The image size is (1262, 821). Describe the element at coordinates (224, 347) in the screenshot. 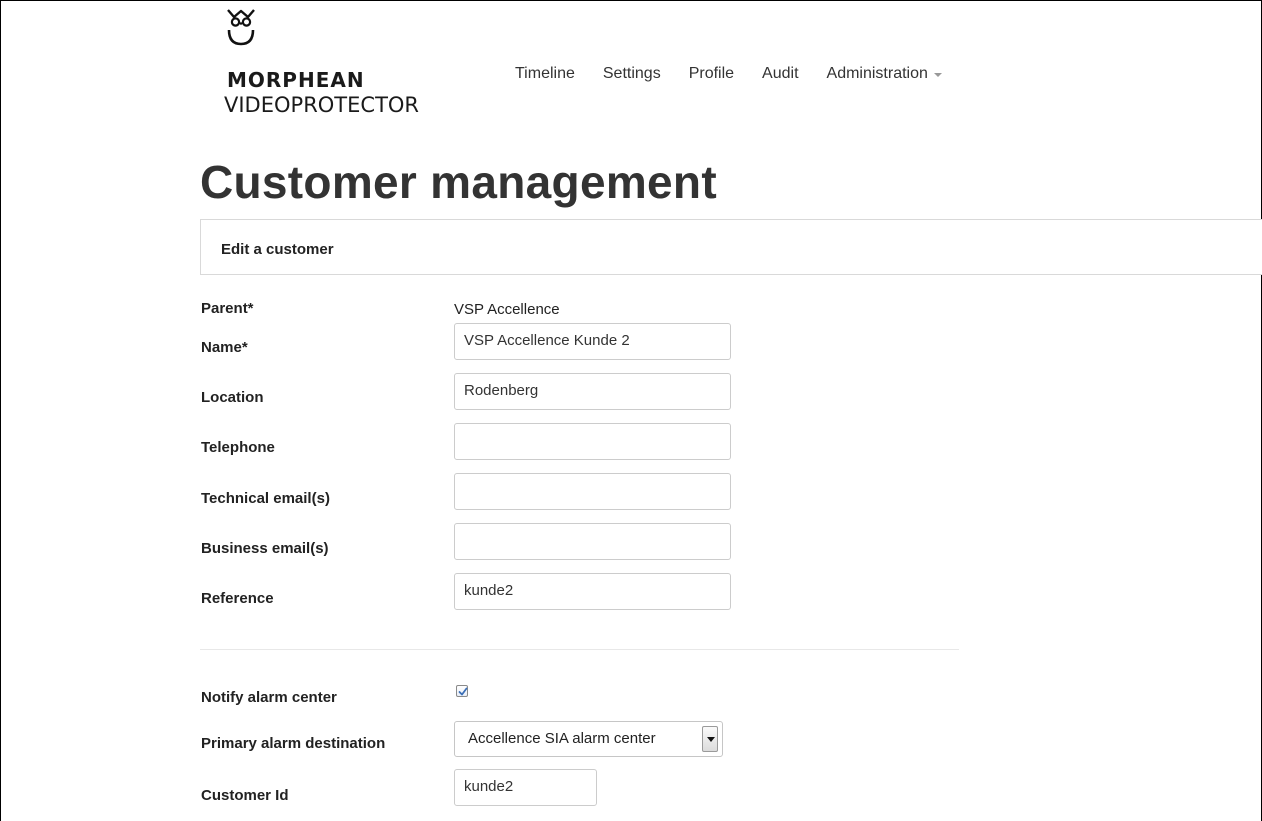

I see `name-label: Name*` at that location.